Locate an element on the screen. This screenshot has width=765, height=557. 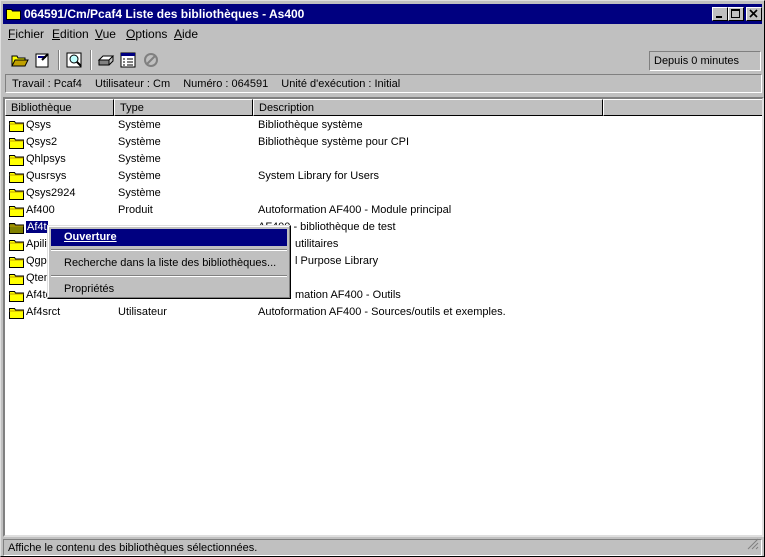
library-description: Autoformation AF400 - Module principal is located at coordinates (355, 210).